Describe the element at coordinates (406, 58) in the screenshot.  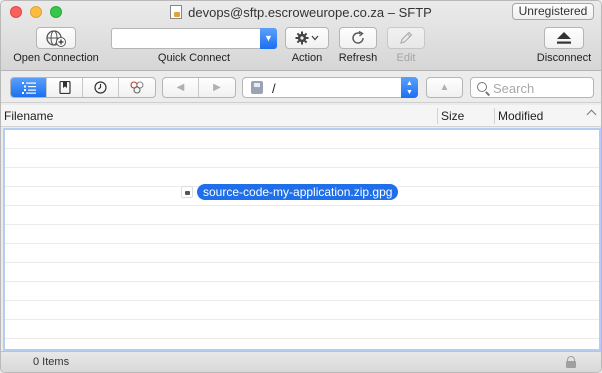
I see `edit-label: Edit` at that location.